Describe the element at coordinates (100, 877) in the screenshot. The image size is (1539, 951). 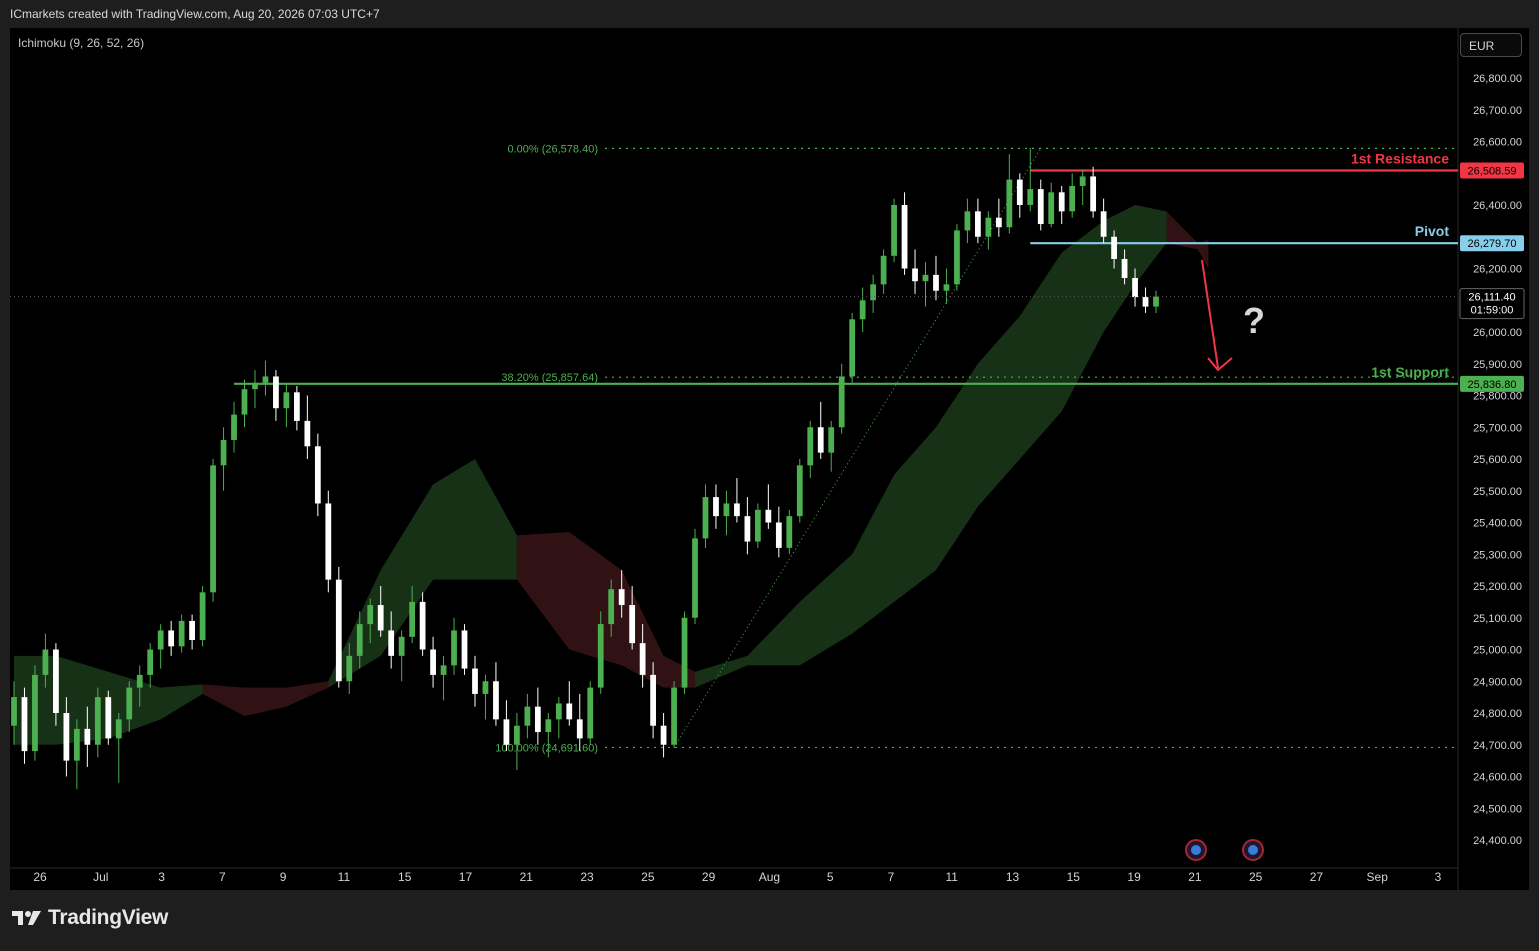
I see `x-tick-label: Jul` at that location.